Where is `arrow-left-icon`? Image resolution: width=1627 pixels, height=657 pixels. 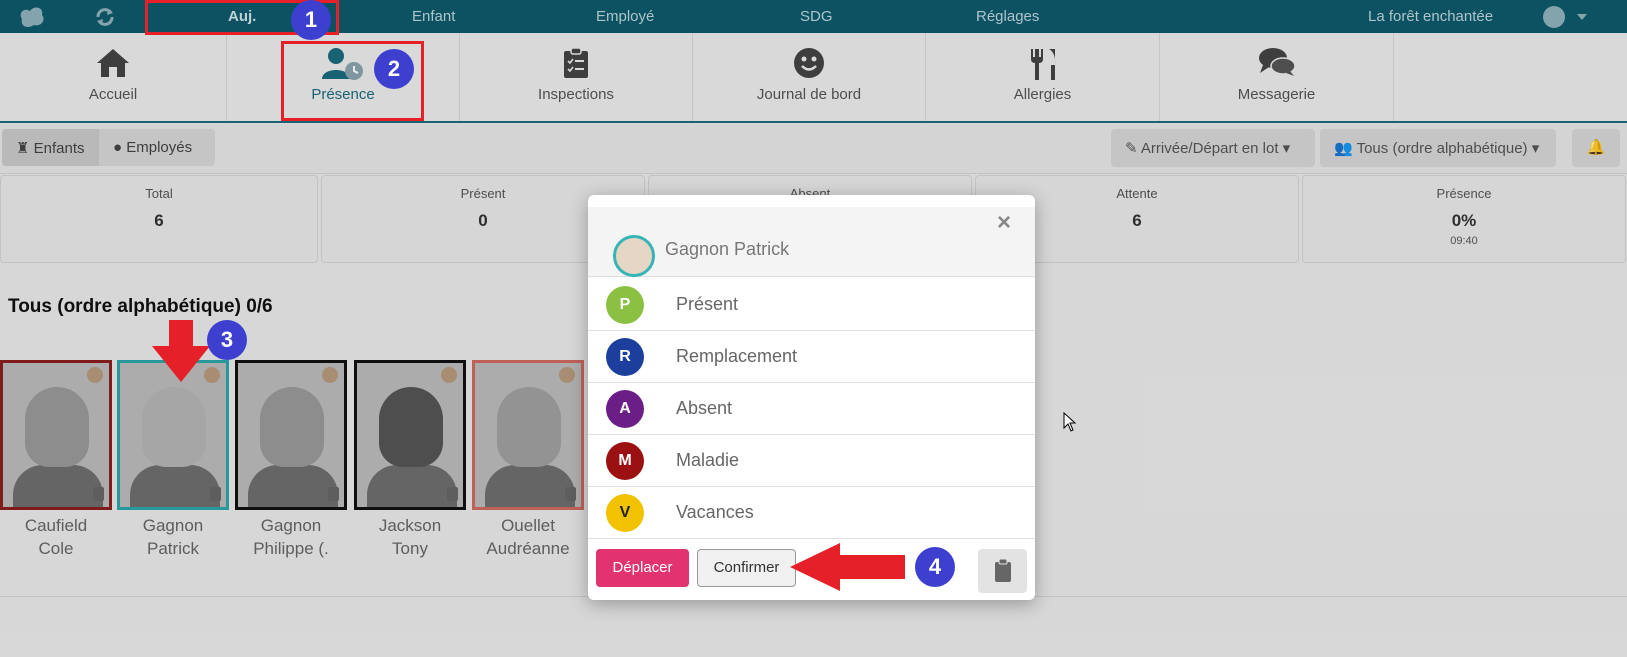
arrow-left-icon is located at coordinates (847, 567).